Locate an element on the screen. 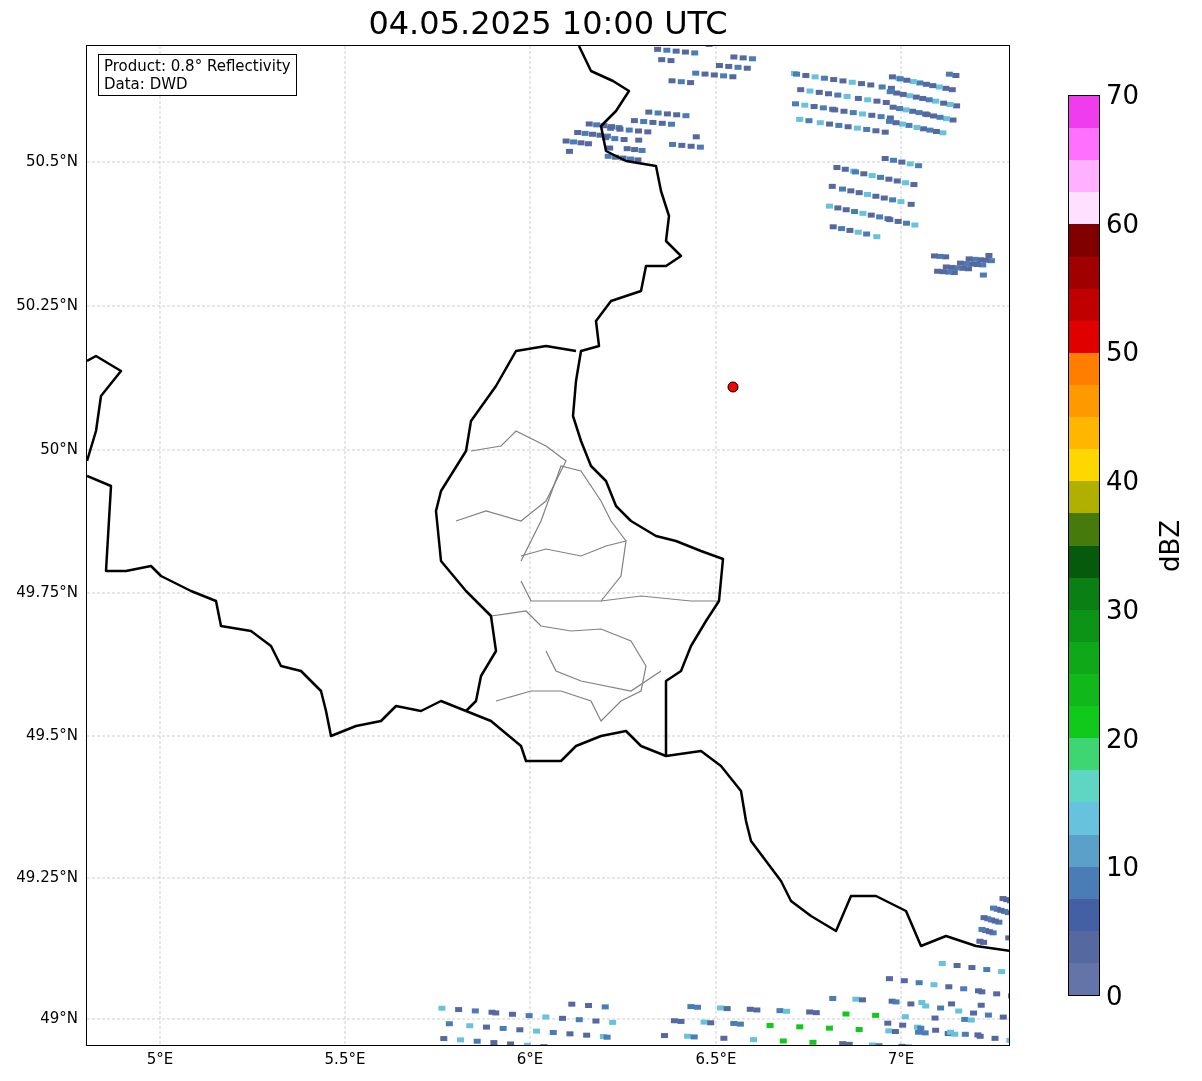  latitude-label: 49.25°N is located at coordinates (47, 877).